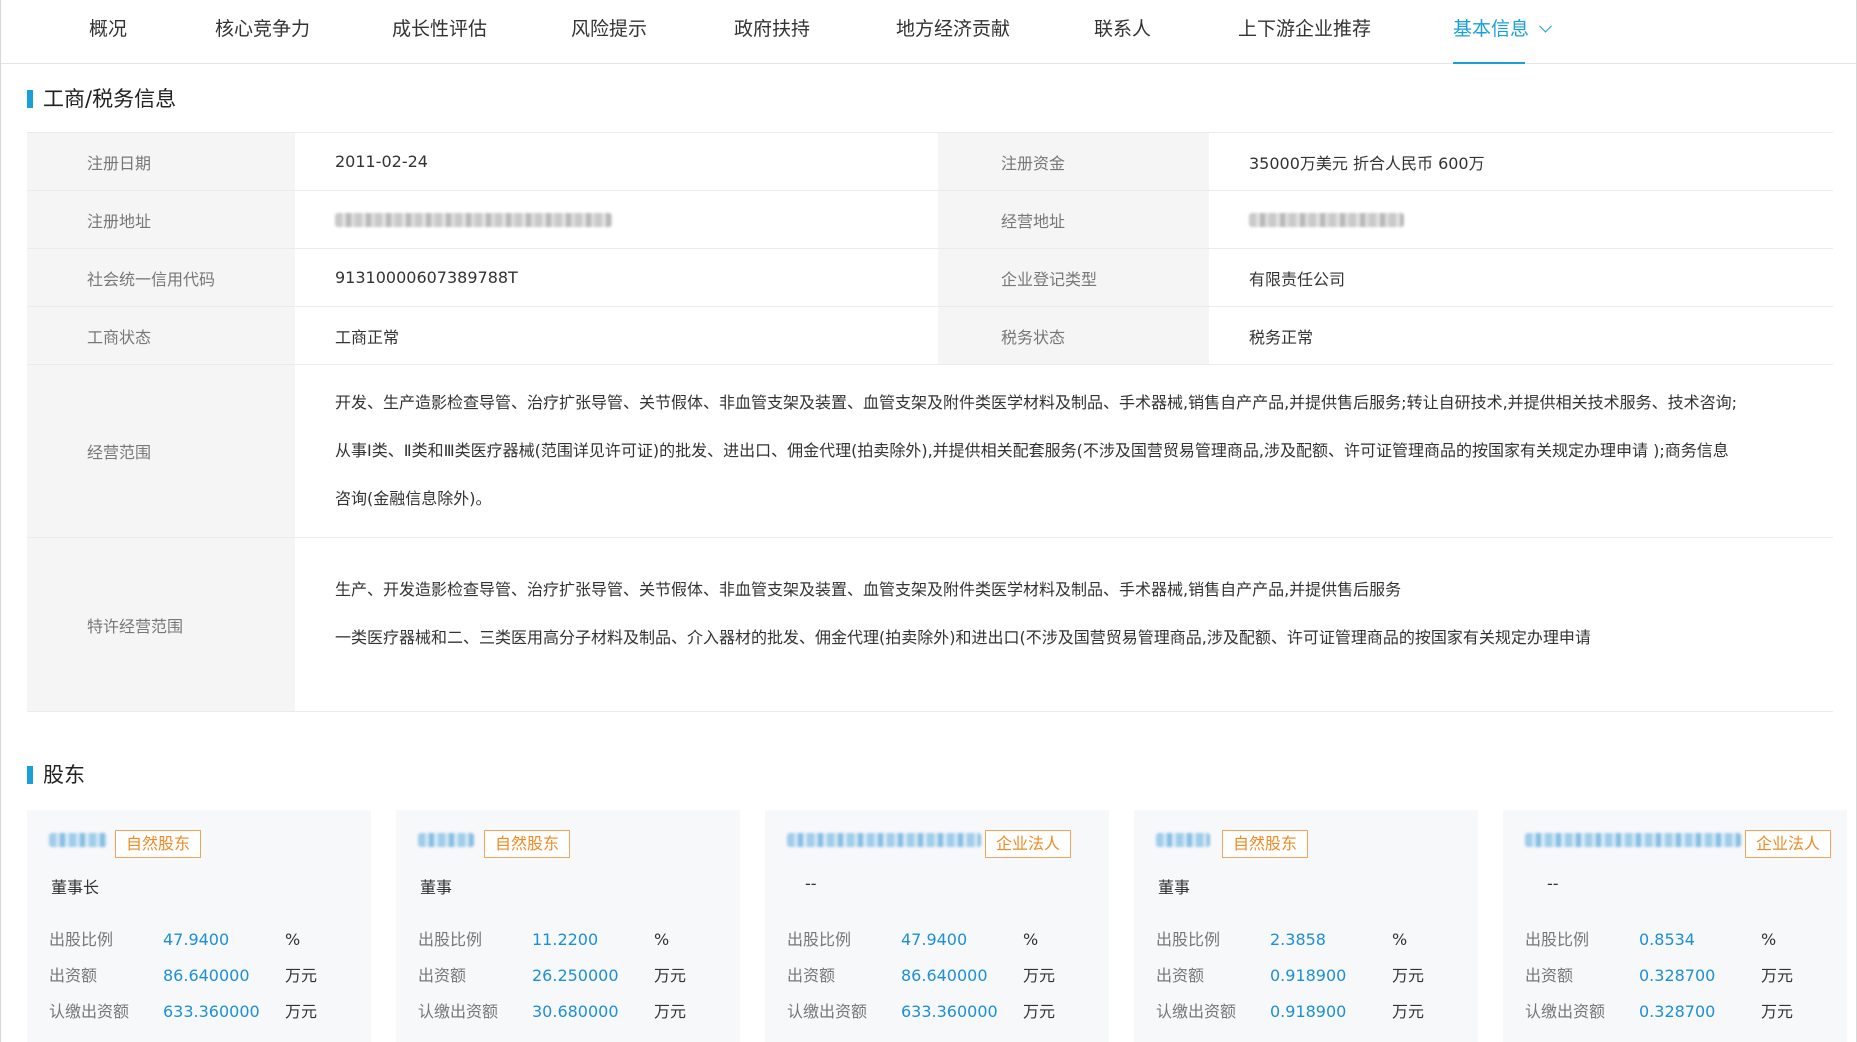 This screenshot has width=1857, height=1042. I want to click on reg-date-label: 注册日期, so click(161, 161).